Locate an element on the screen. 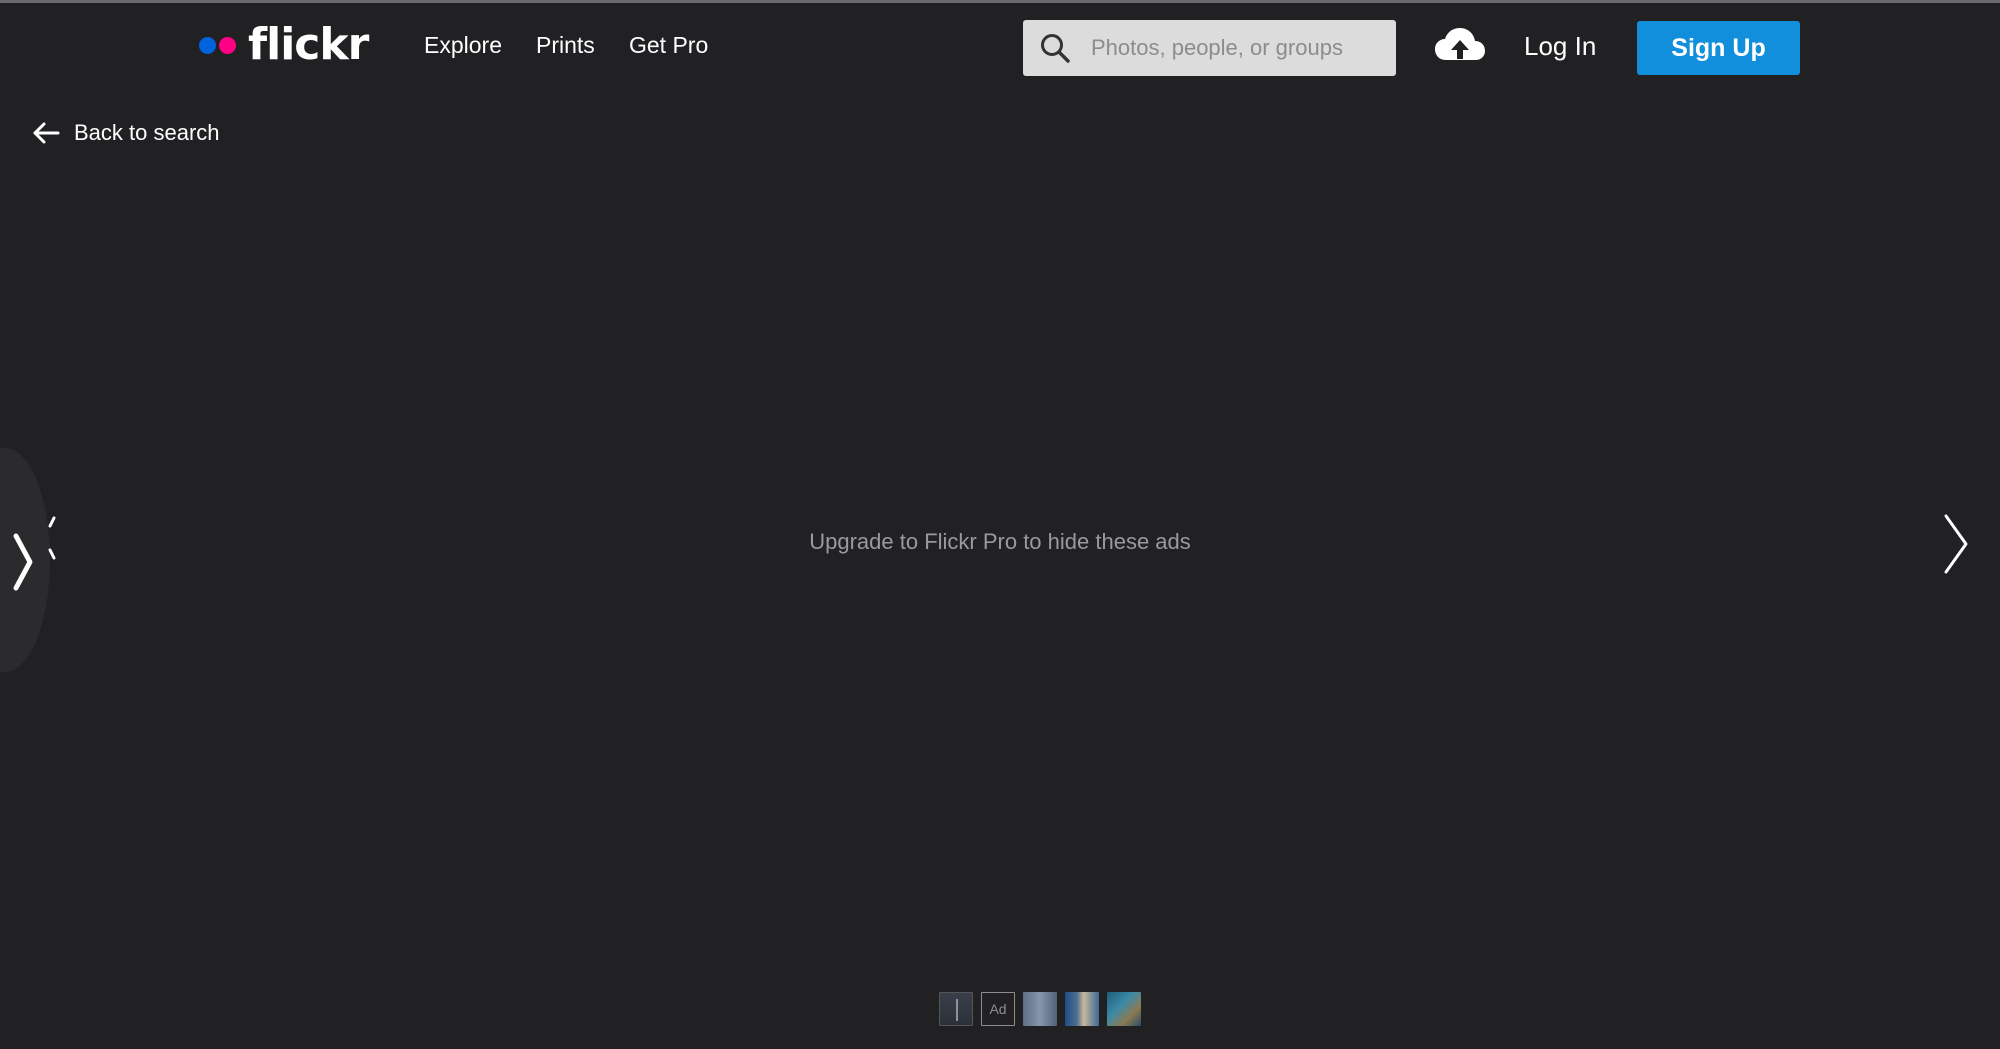  back-to-search-link: Back to search is located at coordinates (126, 133).